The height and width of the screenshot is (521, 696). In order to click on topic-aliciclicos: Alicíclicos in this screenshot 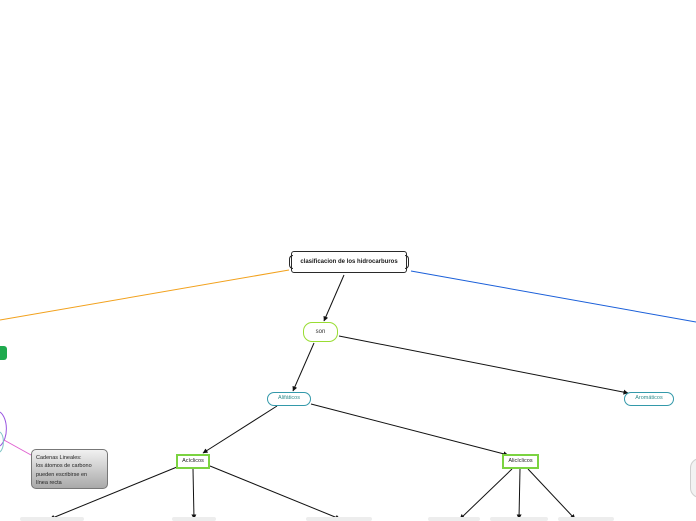, I will do `click(520, 461)`.